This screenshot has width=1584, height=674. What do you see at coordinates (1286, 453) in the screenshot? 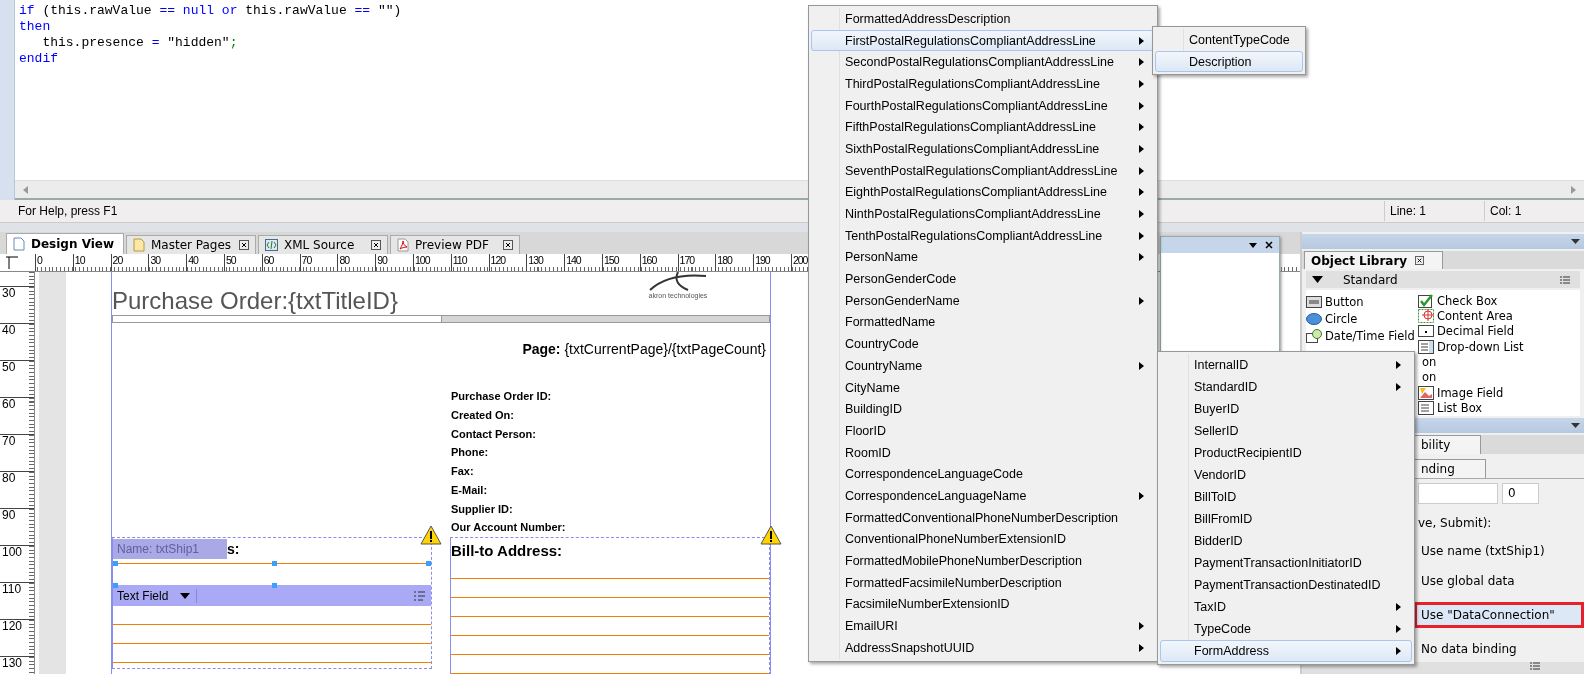
I see `menu-item: ProductRecipientID` at bounding box center [1286, 453].